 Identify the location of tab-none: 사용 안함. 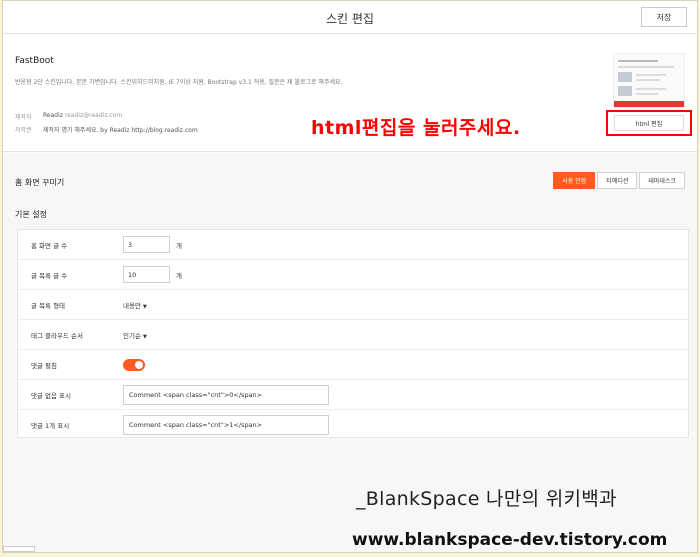
(574, 180).